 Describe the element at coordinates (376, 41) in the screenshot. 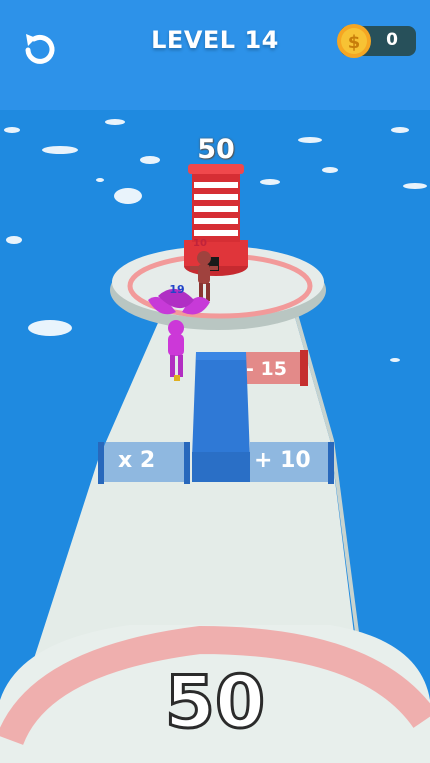

I see `coin-counter: $ 0` at that location.